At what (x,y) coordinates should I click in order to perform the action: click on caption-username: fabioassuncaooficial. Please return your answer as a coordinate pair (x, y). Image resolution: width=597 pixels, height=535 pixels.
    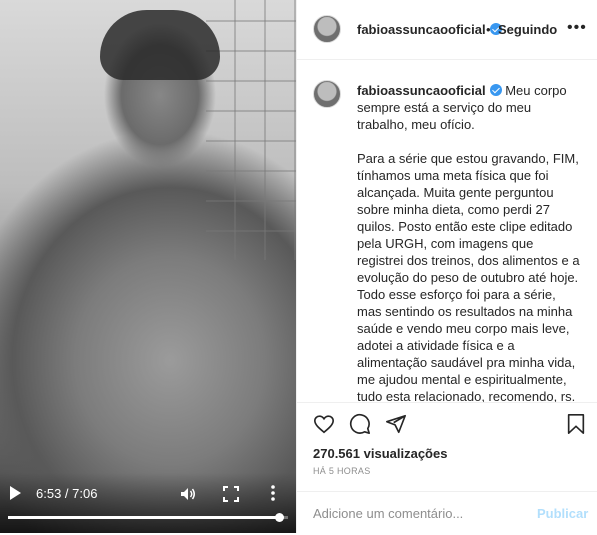
    Looking at the image, I should click on (421, 90).